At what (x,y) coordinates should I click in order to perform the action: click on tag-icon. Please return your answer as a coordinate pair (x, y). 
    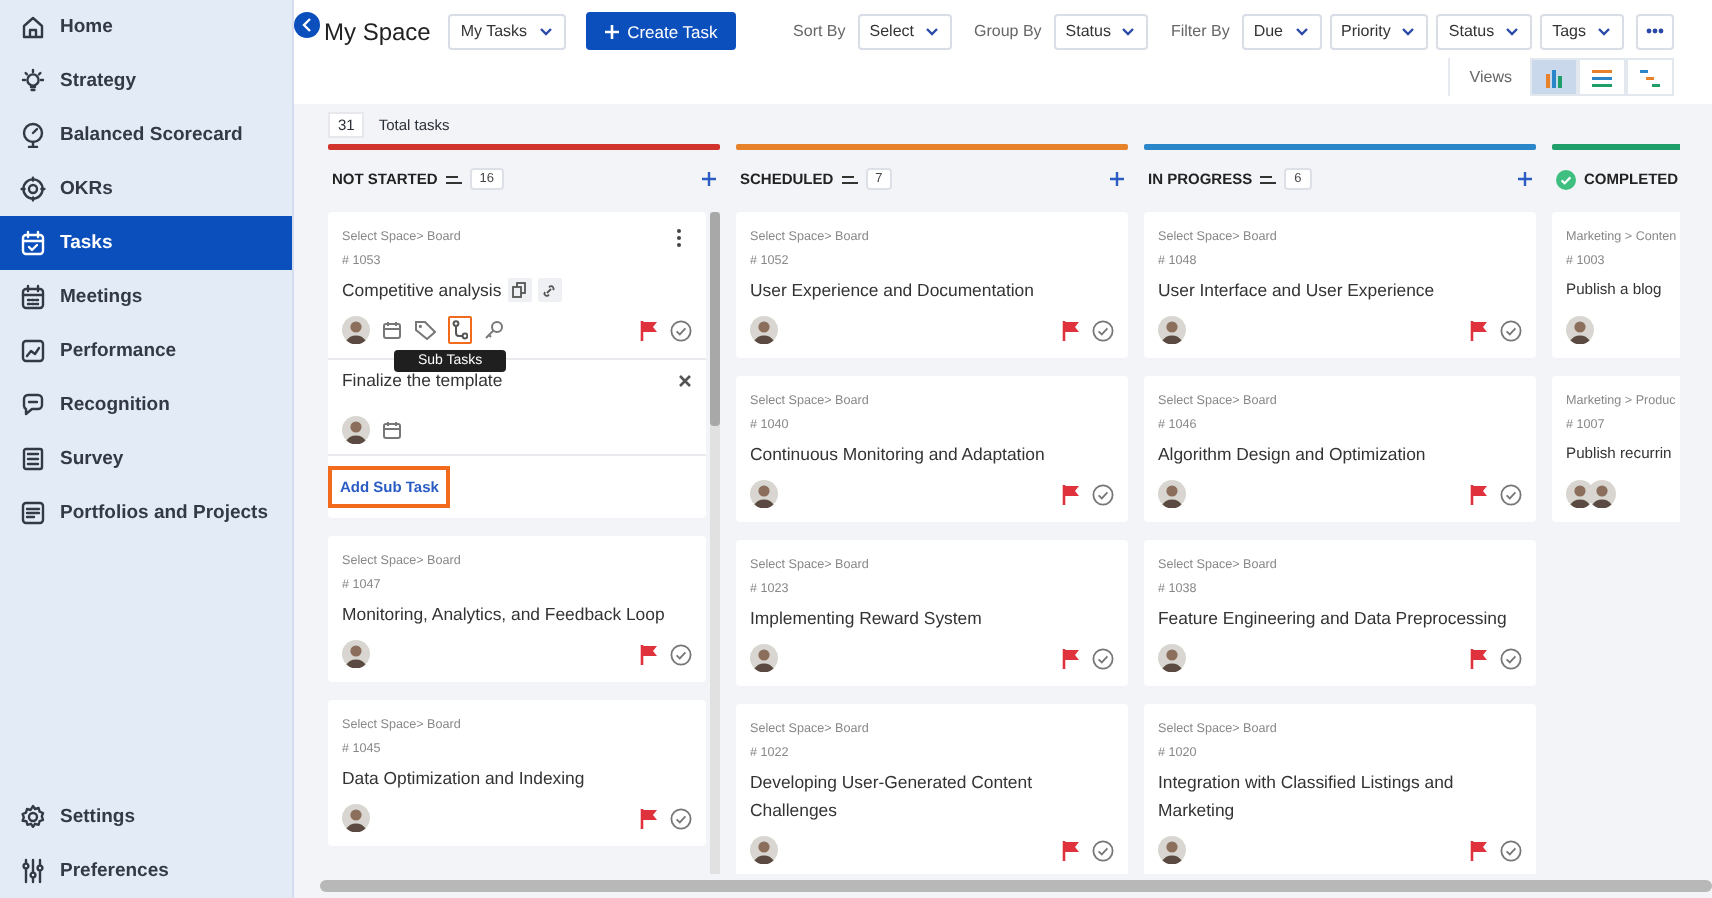
    Looking at the image, I should click on (425, 330).